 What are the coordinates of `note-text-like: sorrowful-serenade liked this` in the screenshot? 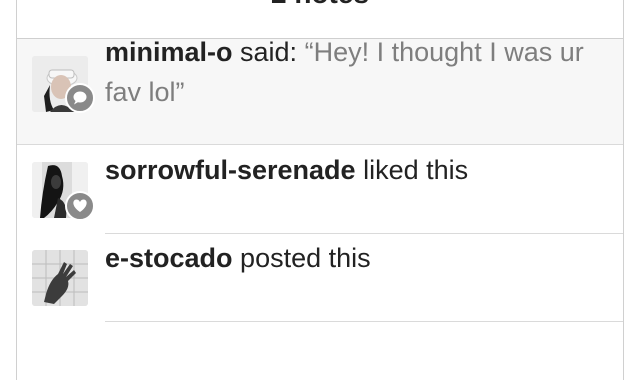 It's located at (355, 170).